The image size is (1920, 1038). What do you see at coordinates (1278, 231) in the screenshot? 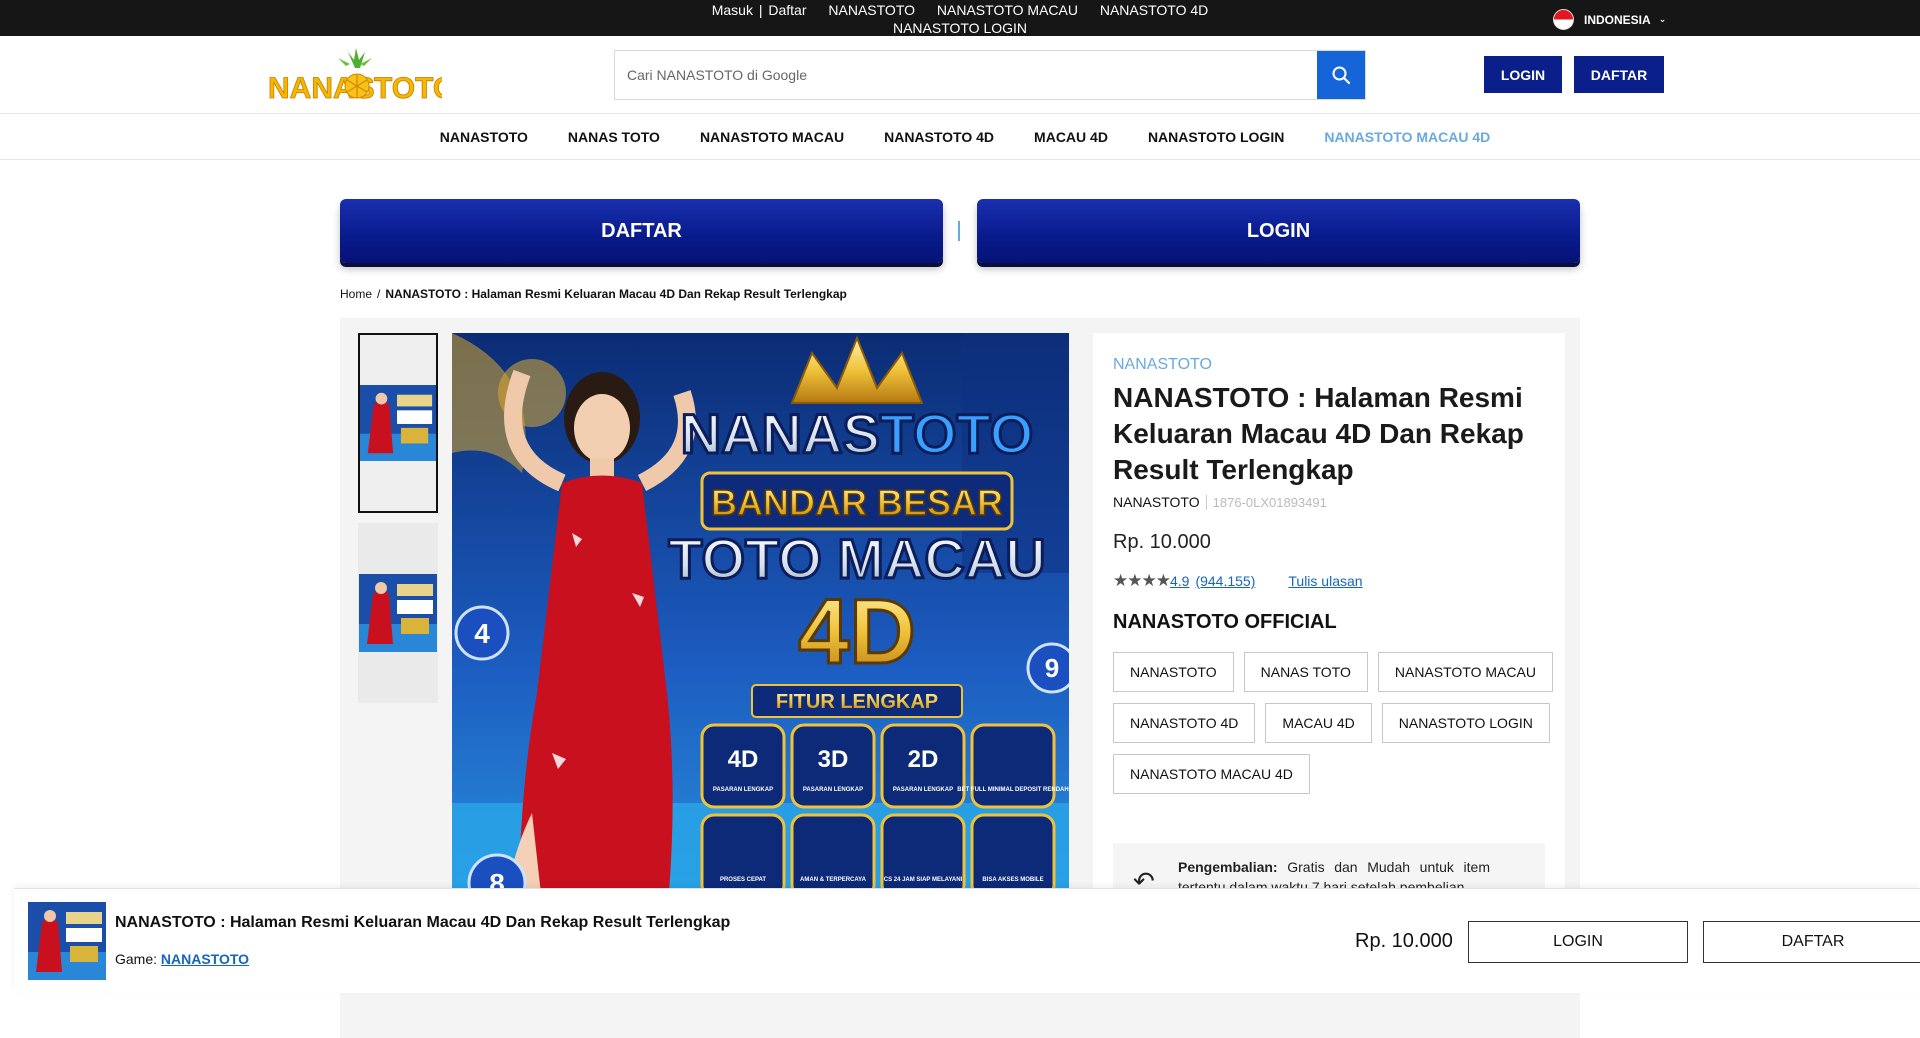
I see `cta-login-button: LOGIN` at bounding box center [1278, 231].